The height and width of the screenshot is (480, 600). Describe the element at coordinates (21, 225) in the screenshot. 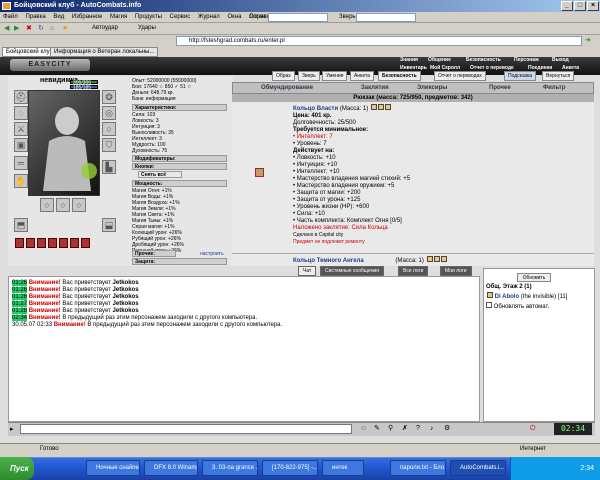

I see `bracer-slot-icon: ⬒` at that location.